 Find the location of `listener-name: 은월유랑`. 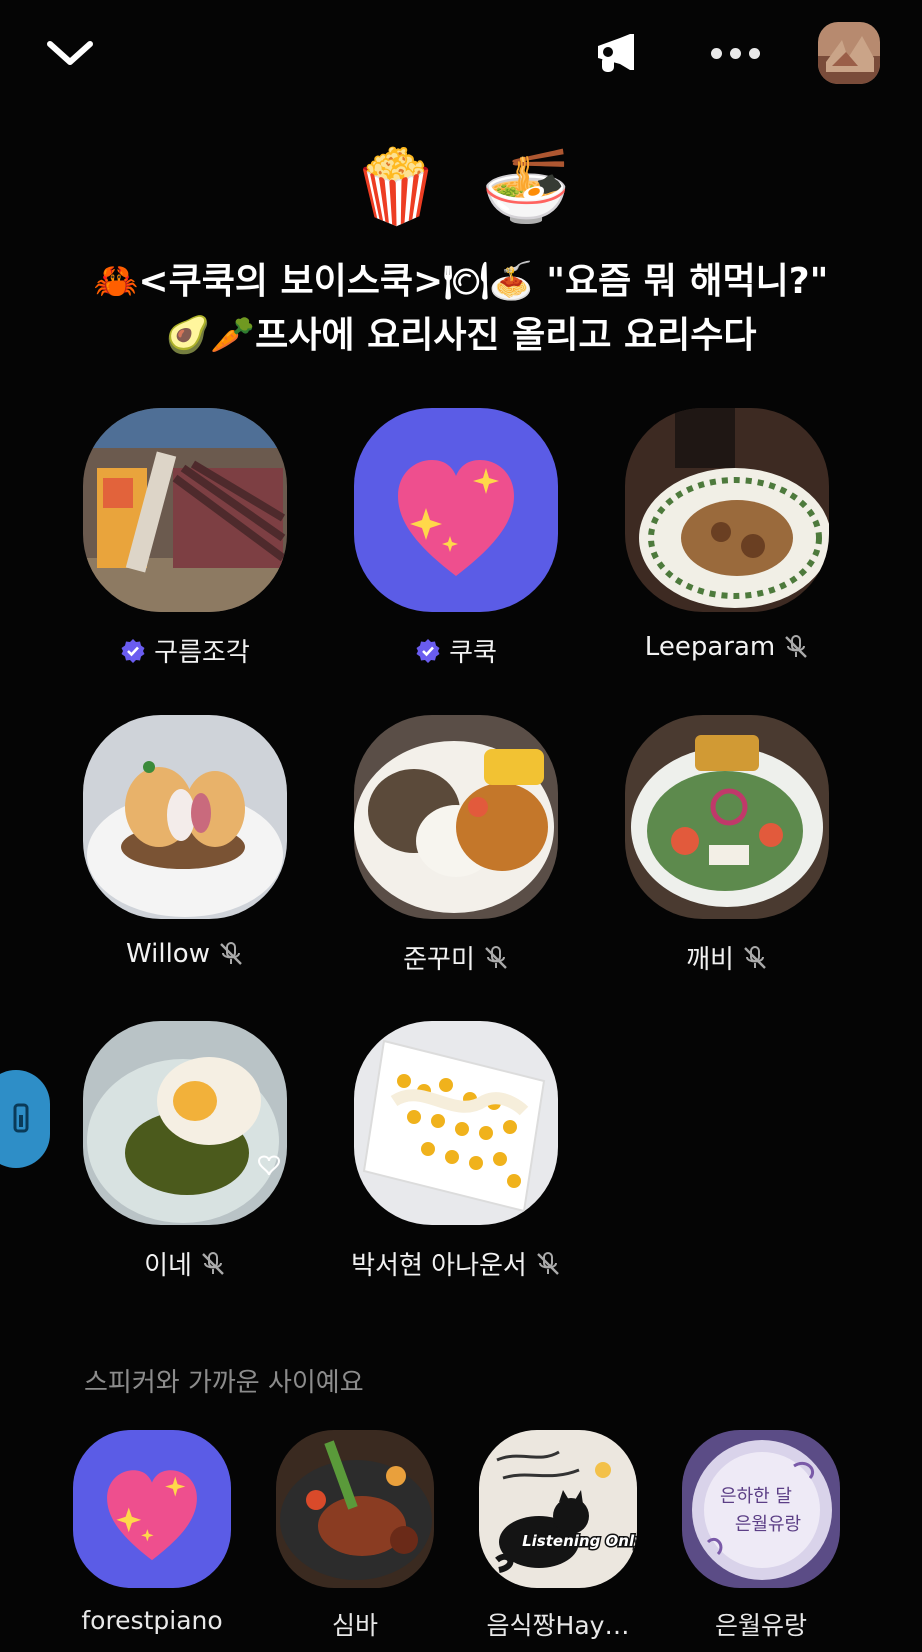

listener-name: 은월유랑 is located at coordinates (760, 1625).